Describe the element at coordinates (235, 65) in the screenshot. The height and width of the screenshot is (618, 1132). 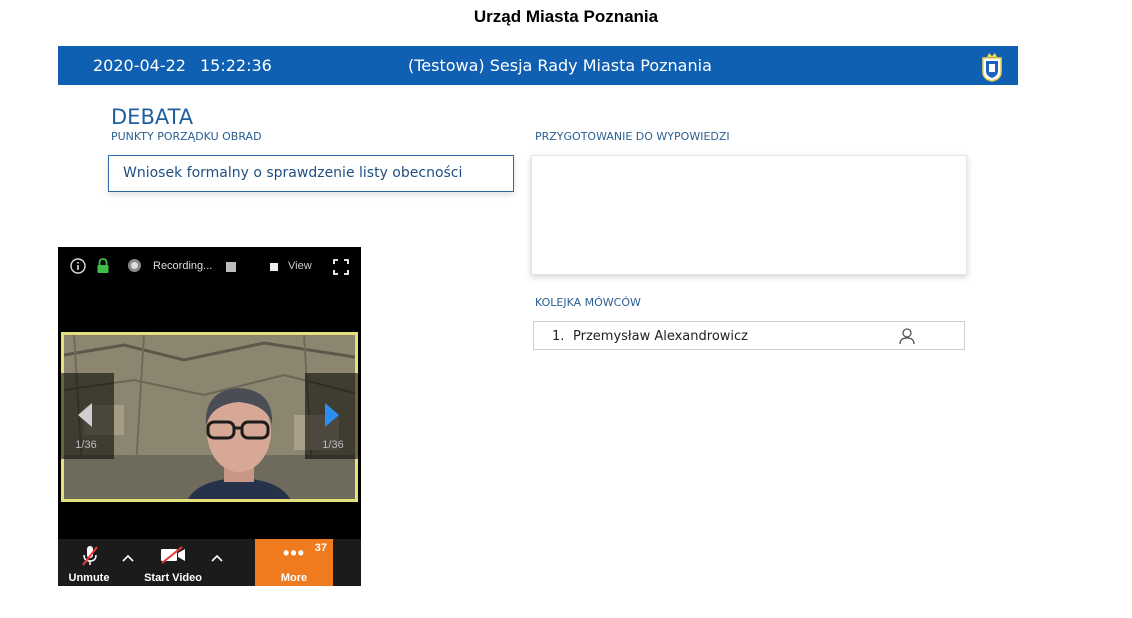
I see `session-time: 15:22:36` at that location.